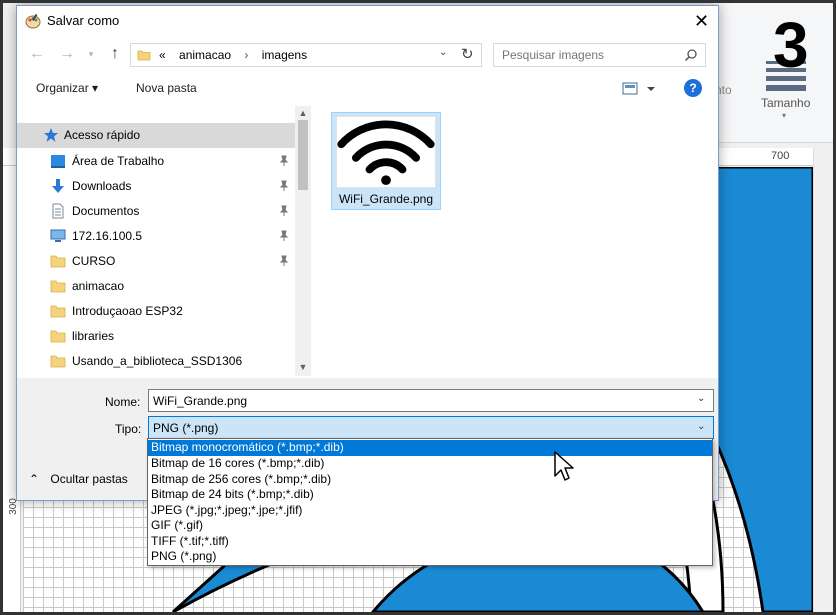 This screenshot has height=615, width=836. Describe the element at coordinates (93, 336) in the screenshot. I see `sidebar-item-label: libraries` at that location.